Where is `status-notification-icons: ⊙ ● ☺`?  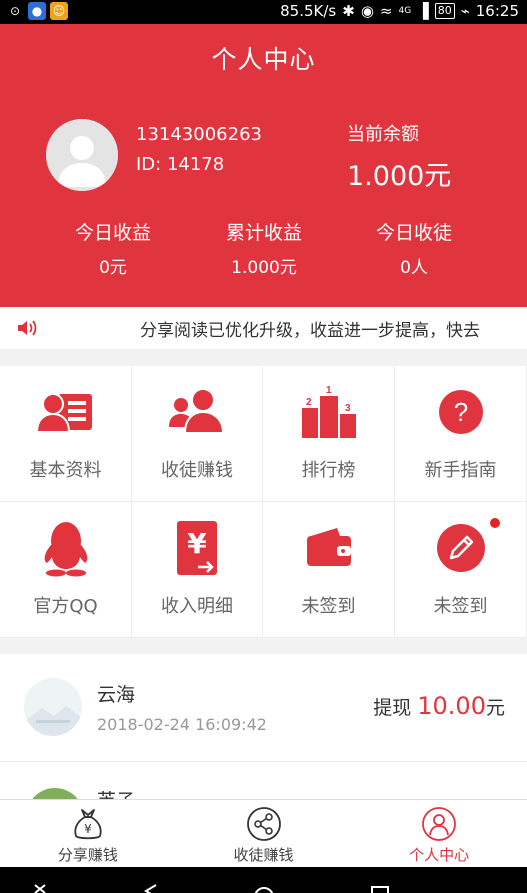
status-notification-icons: ⊙ ● ☺ is located at coordinates (37, 11).